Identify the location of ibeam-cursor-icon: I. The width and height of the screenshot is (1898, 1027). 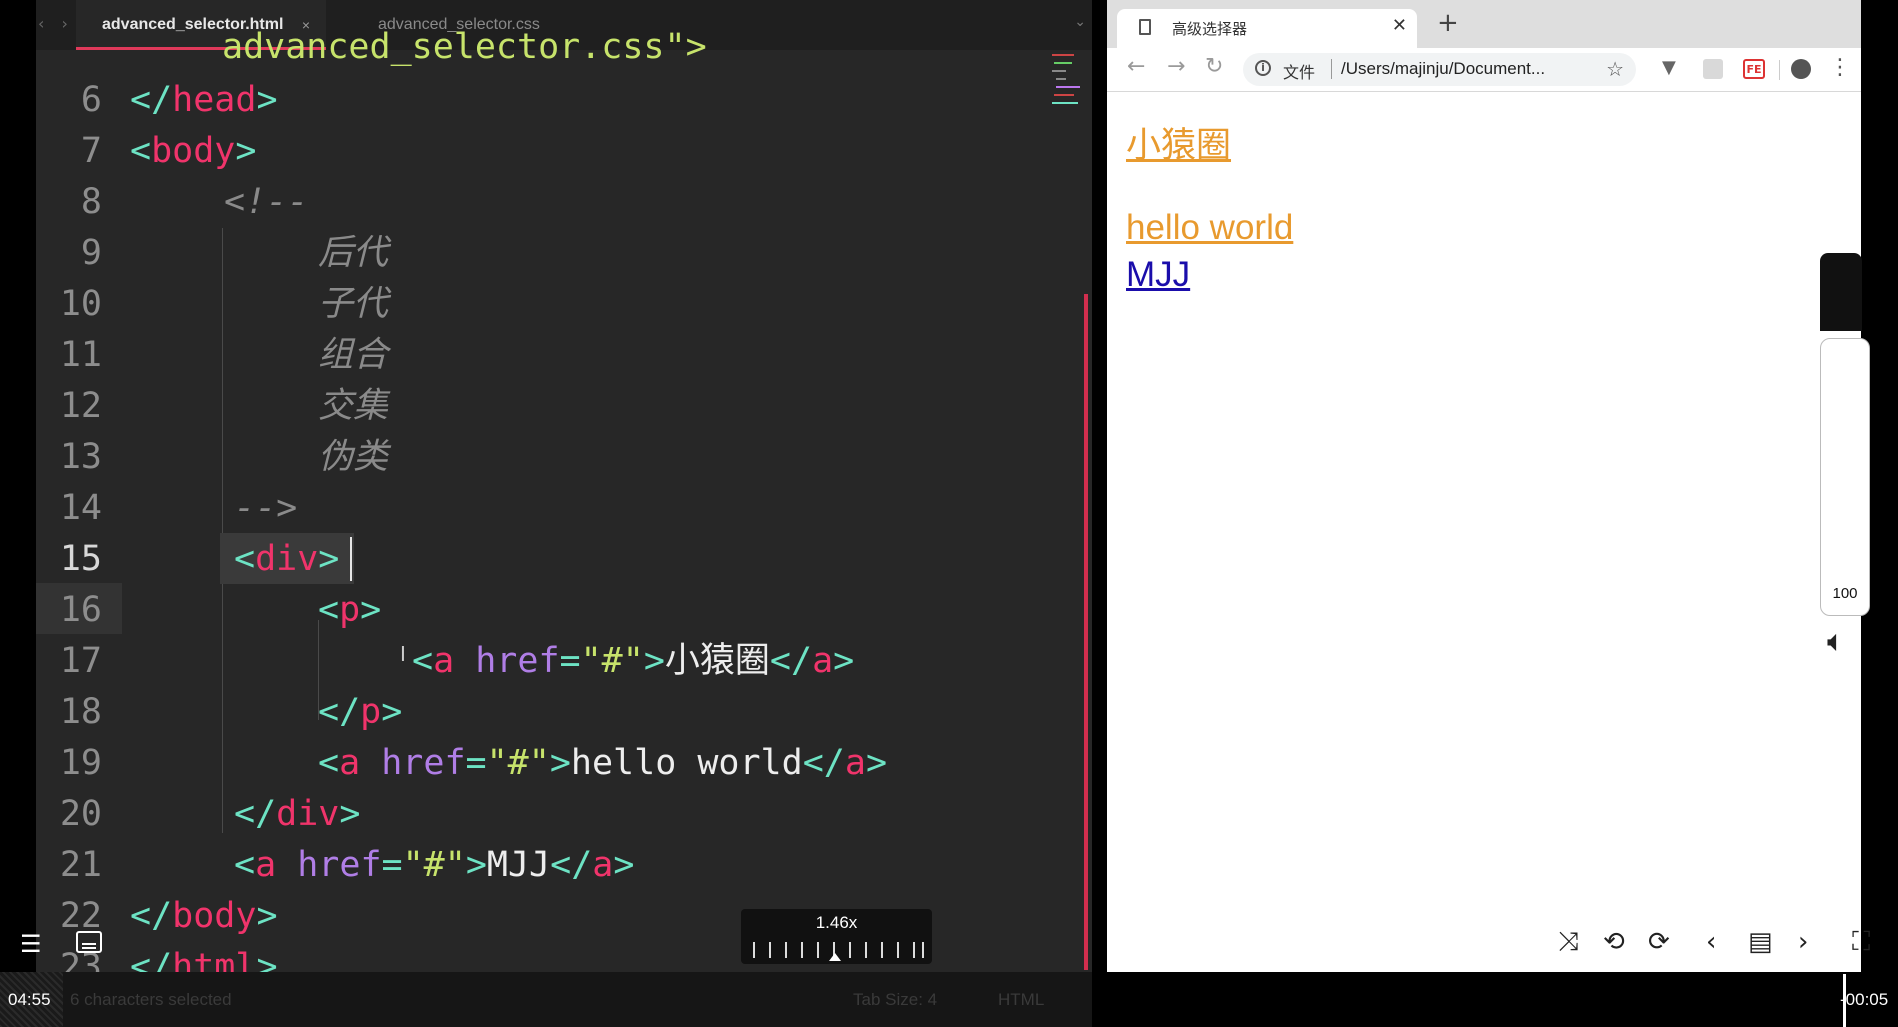
(403, 654).